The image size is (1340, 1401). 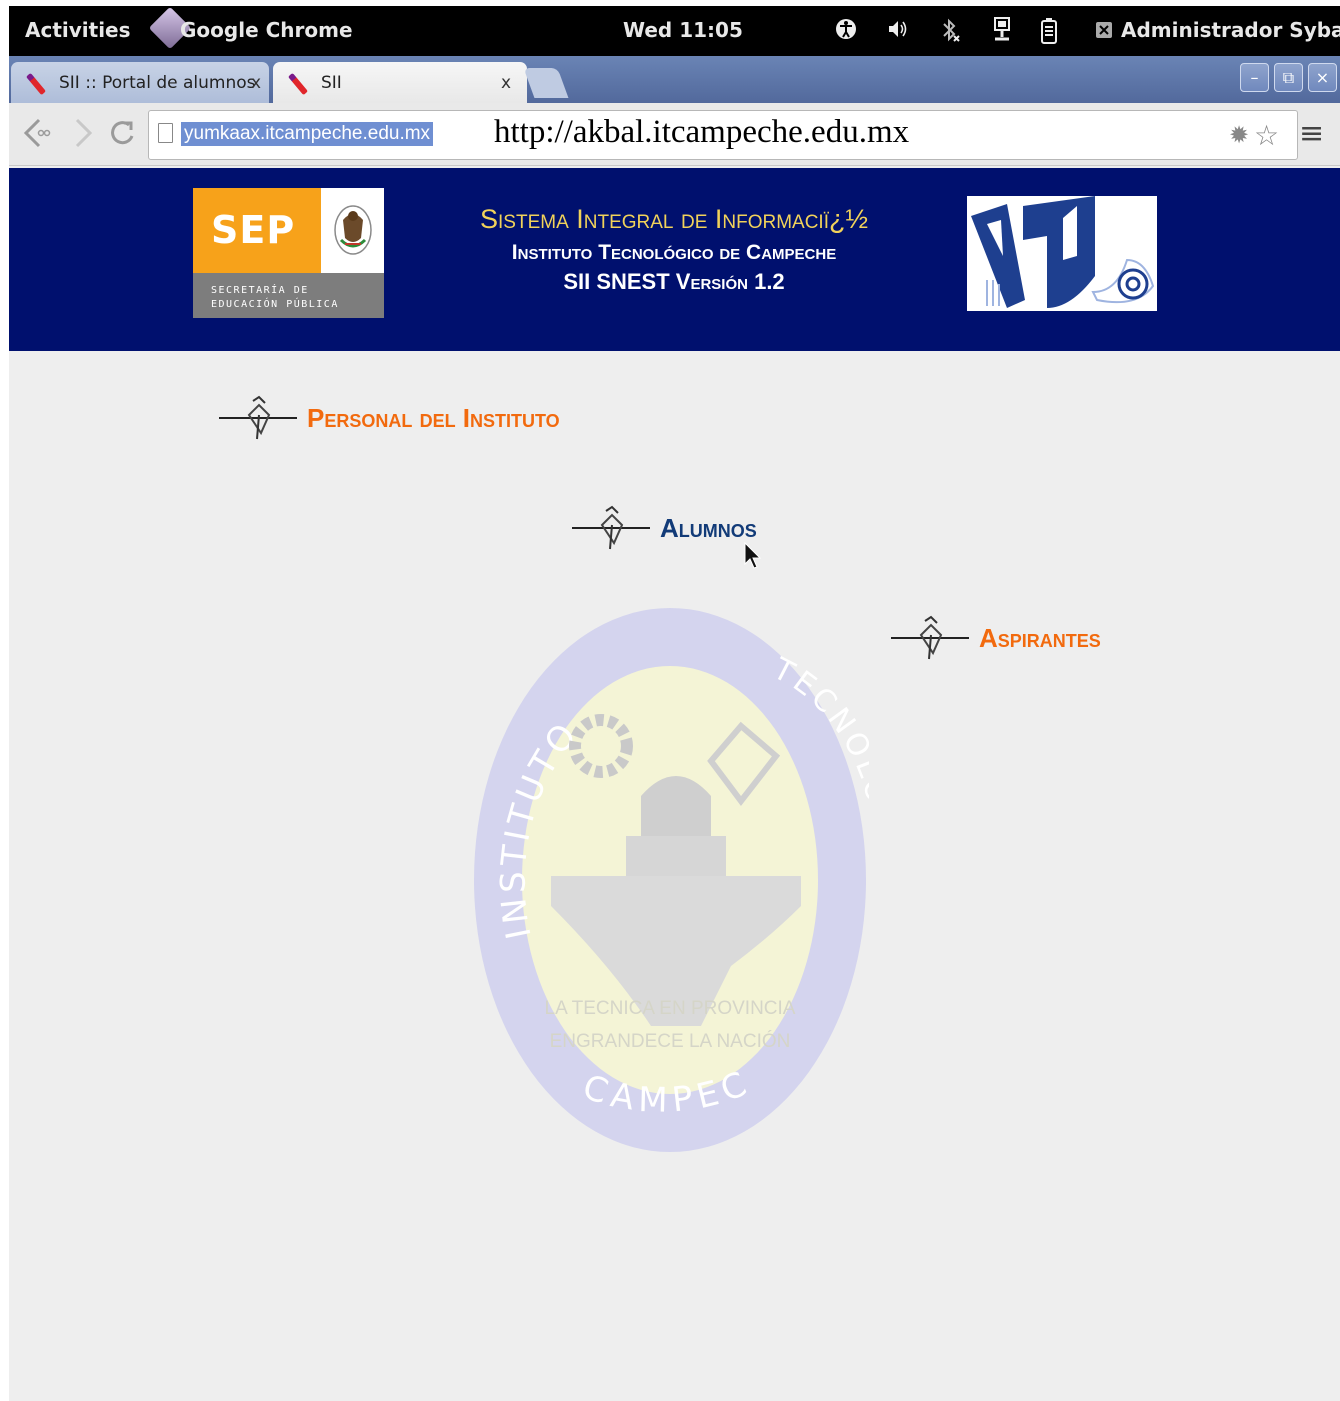 What do you see at coordinates (353, 230) in the screenshot?
I see `mexican-eagle-icon` at bounding box center [353, 230].